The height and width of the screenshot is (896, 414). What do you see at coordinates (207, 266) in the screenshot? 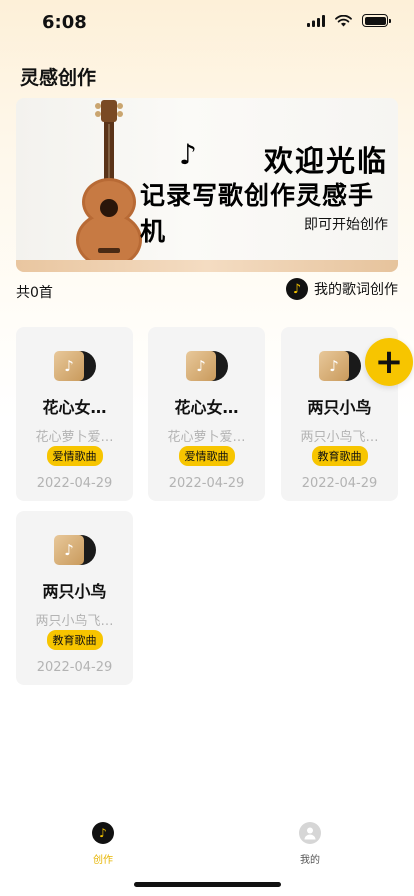
I see `banner-floor` at bounding box center [207, 266].